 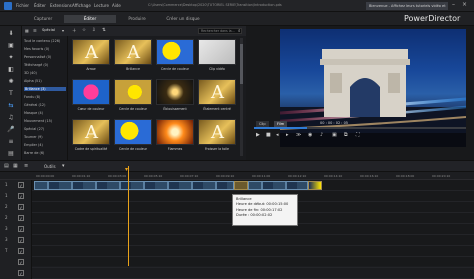 What do you see at coordinates (126, 169) in the screenshot?
I see `playhead-handle-icon: ▾` at bounding box center [126, 169].